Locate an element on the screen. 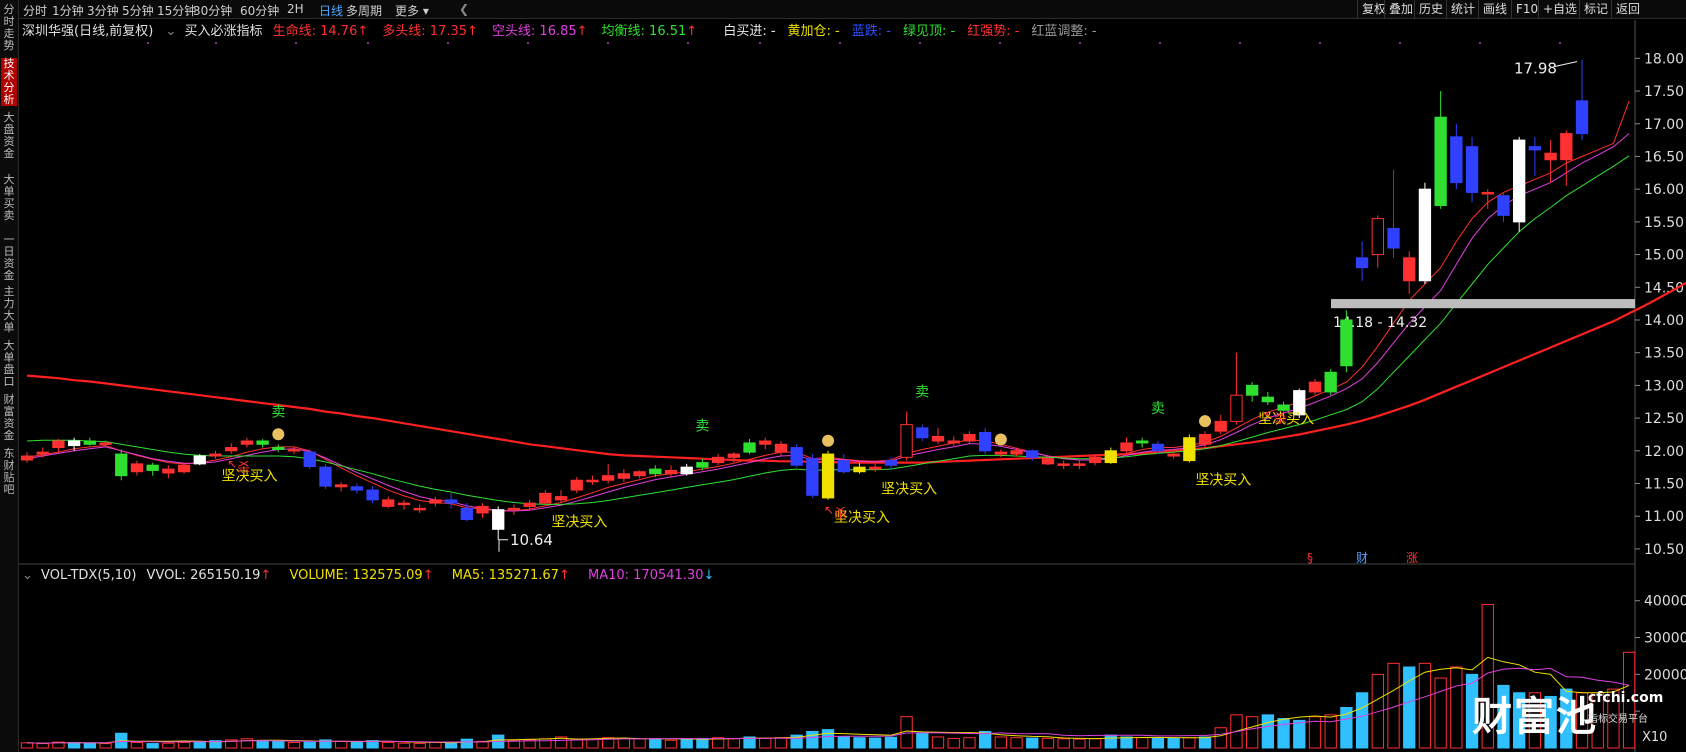 The height and width of the screenshot is (752, 1686). vol-tick-label: 30000 is located at coordinates (1665, 639).